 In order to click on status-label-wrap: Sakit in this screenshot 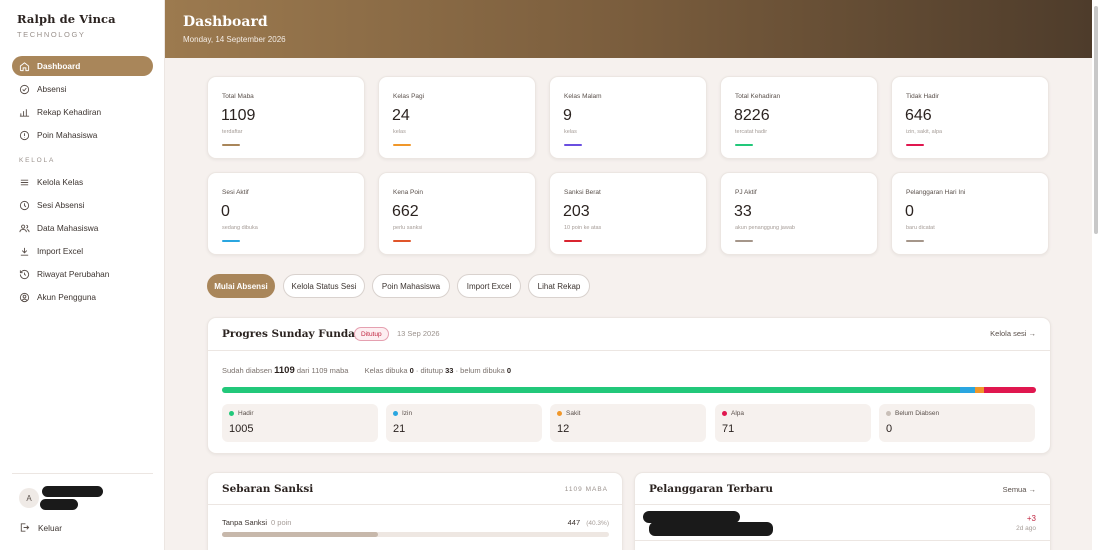, I will do `click(568, 413)`.